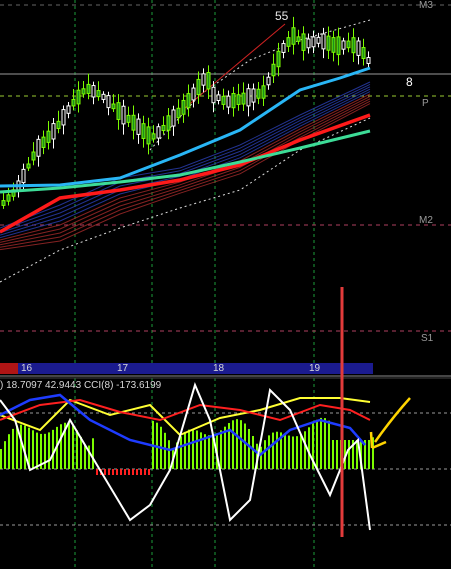  Describe the element at coordinates (225, 377) in the screenshot. I see `indicator-pane-separator` at that location.